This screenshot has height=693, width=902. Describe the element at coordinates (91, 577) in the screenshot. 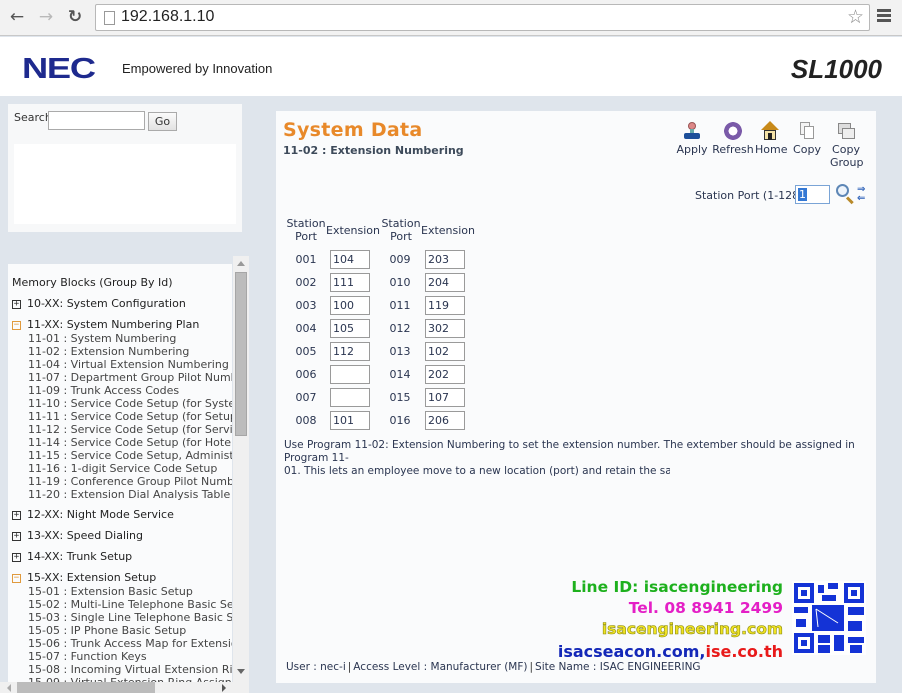

I see `tree-group-label: 15-XX: Extension Setup` at that location.